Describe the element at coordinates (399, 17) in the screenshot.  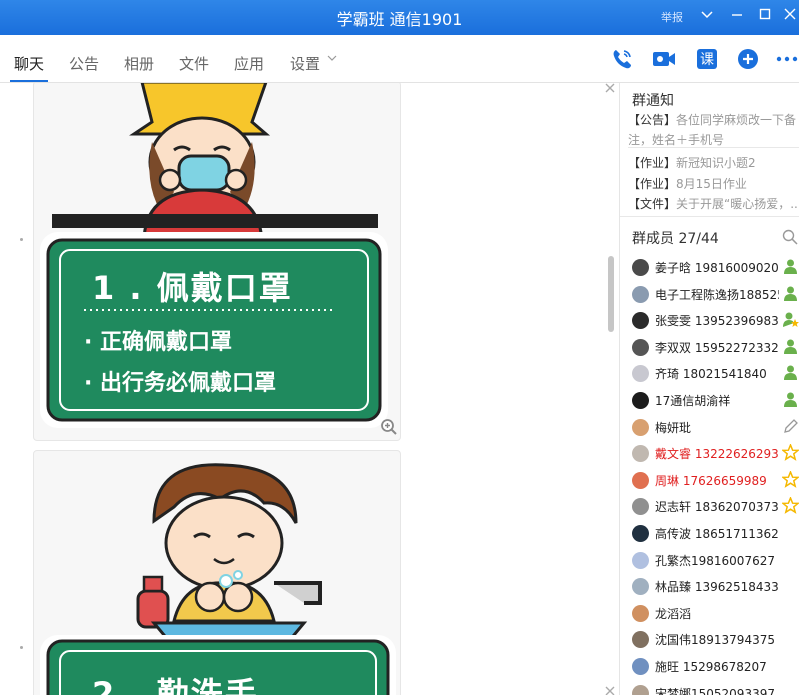
I see `title-bar: 学霸班 通信1901 举报` at that location.